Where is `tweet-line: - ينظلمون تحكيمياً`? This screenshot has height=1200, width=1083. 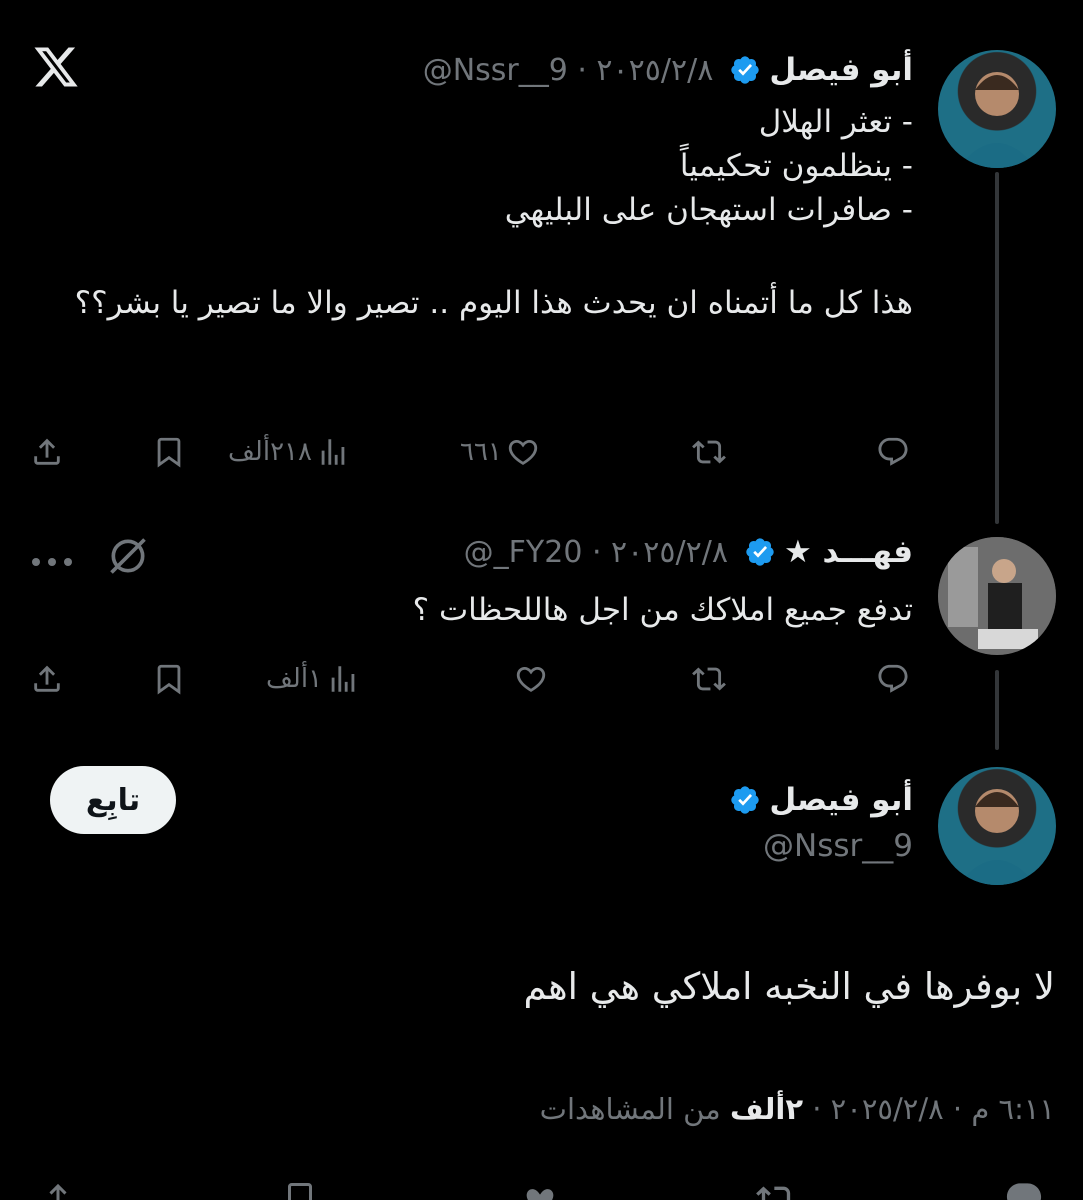
tweet-line: - ينظلمون تحكيمياً is located at coordinates (796, 166).